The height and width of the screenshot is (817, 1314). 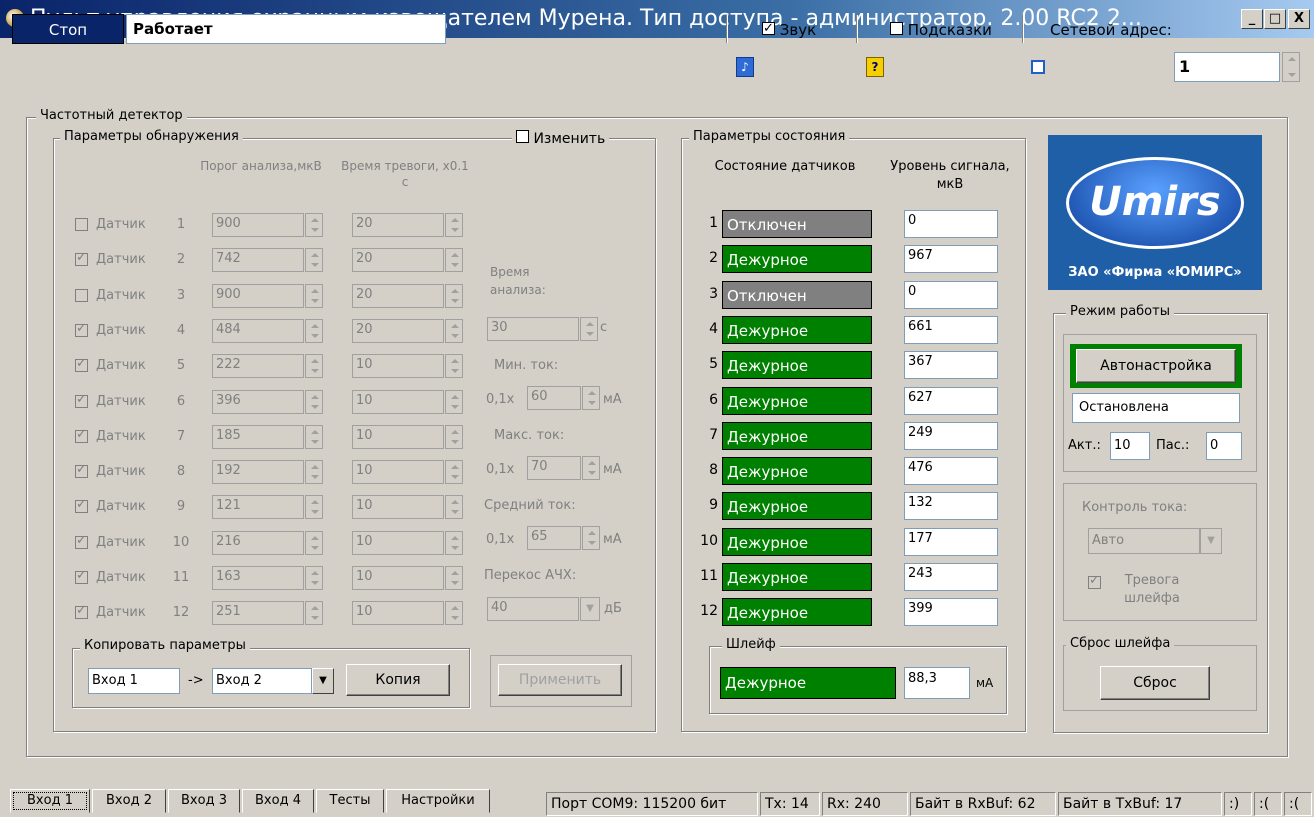 What do you see at coordinates (258, 507) in the screenshot?
I see `sensor-threshold-input: 121` at bounding box center [258, 507].